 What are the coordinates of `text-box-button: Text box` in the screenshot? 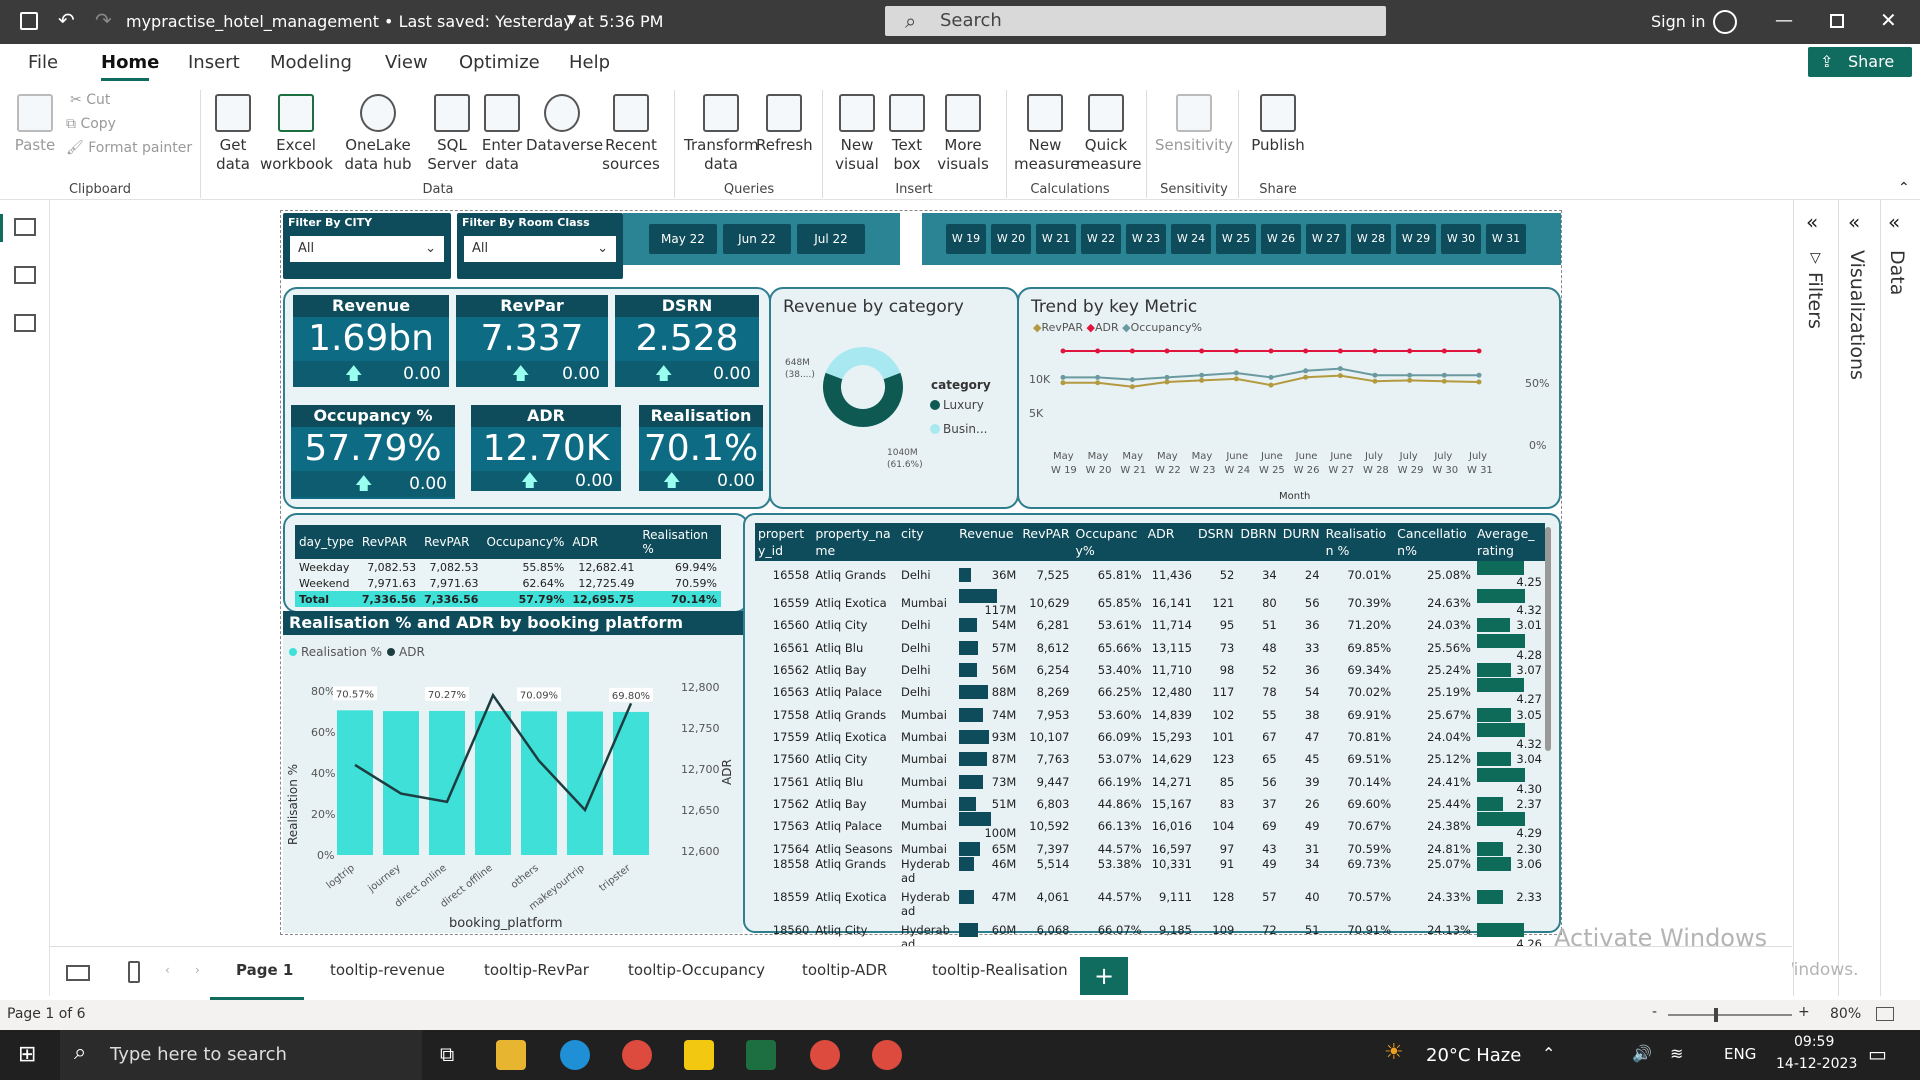 It's located at (907, 134).